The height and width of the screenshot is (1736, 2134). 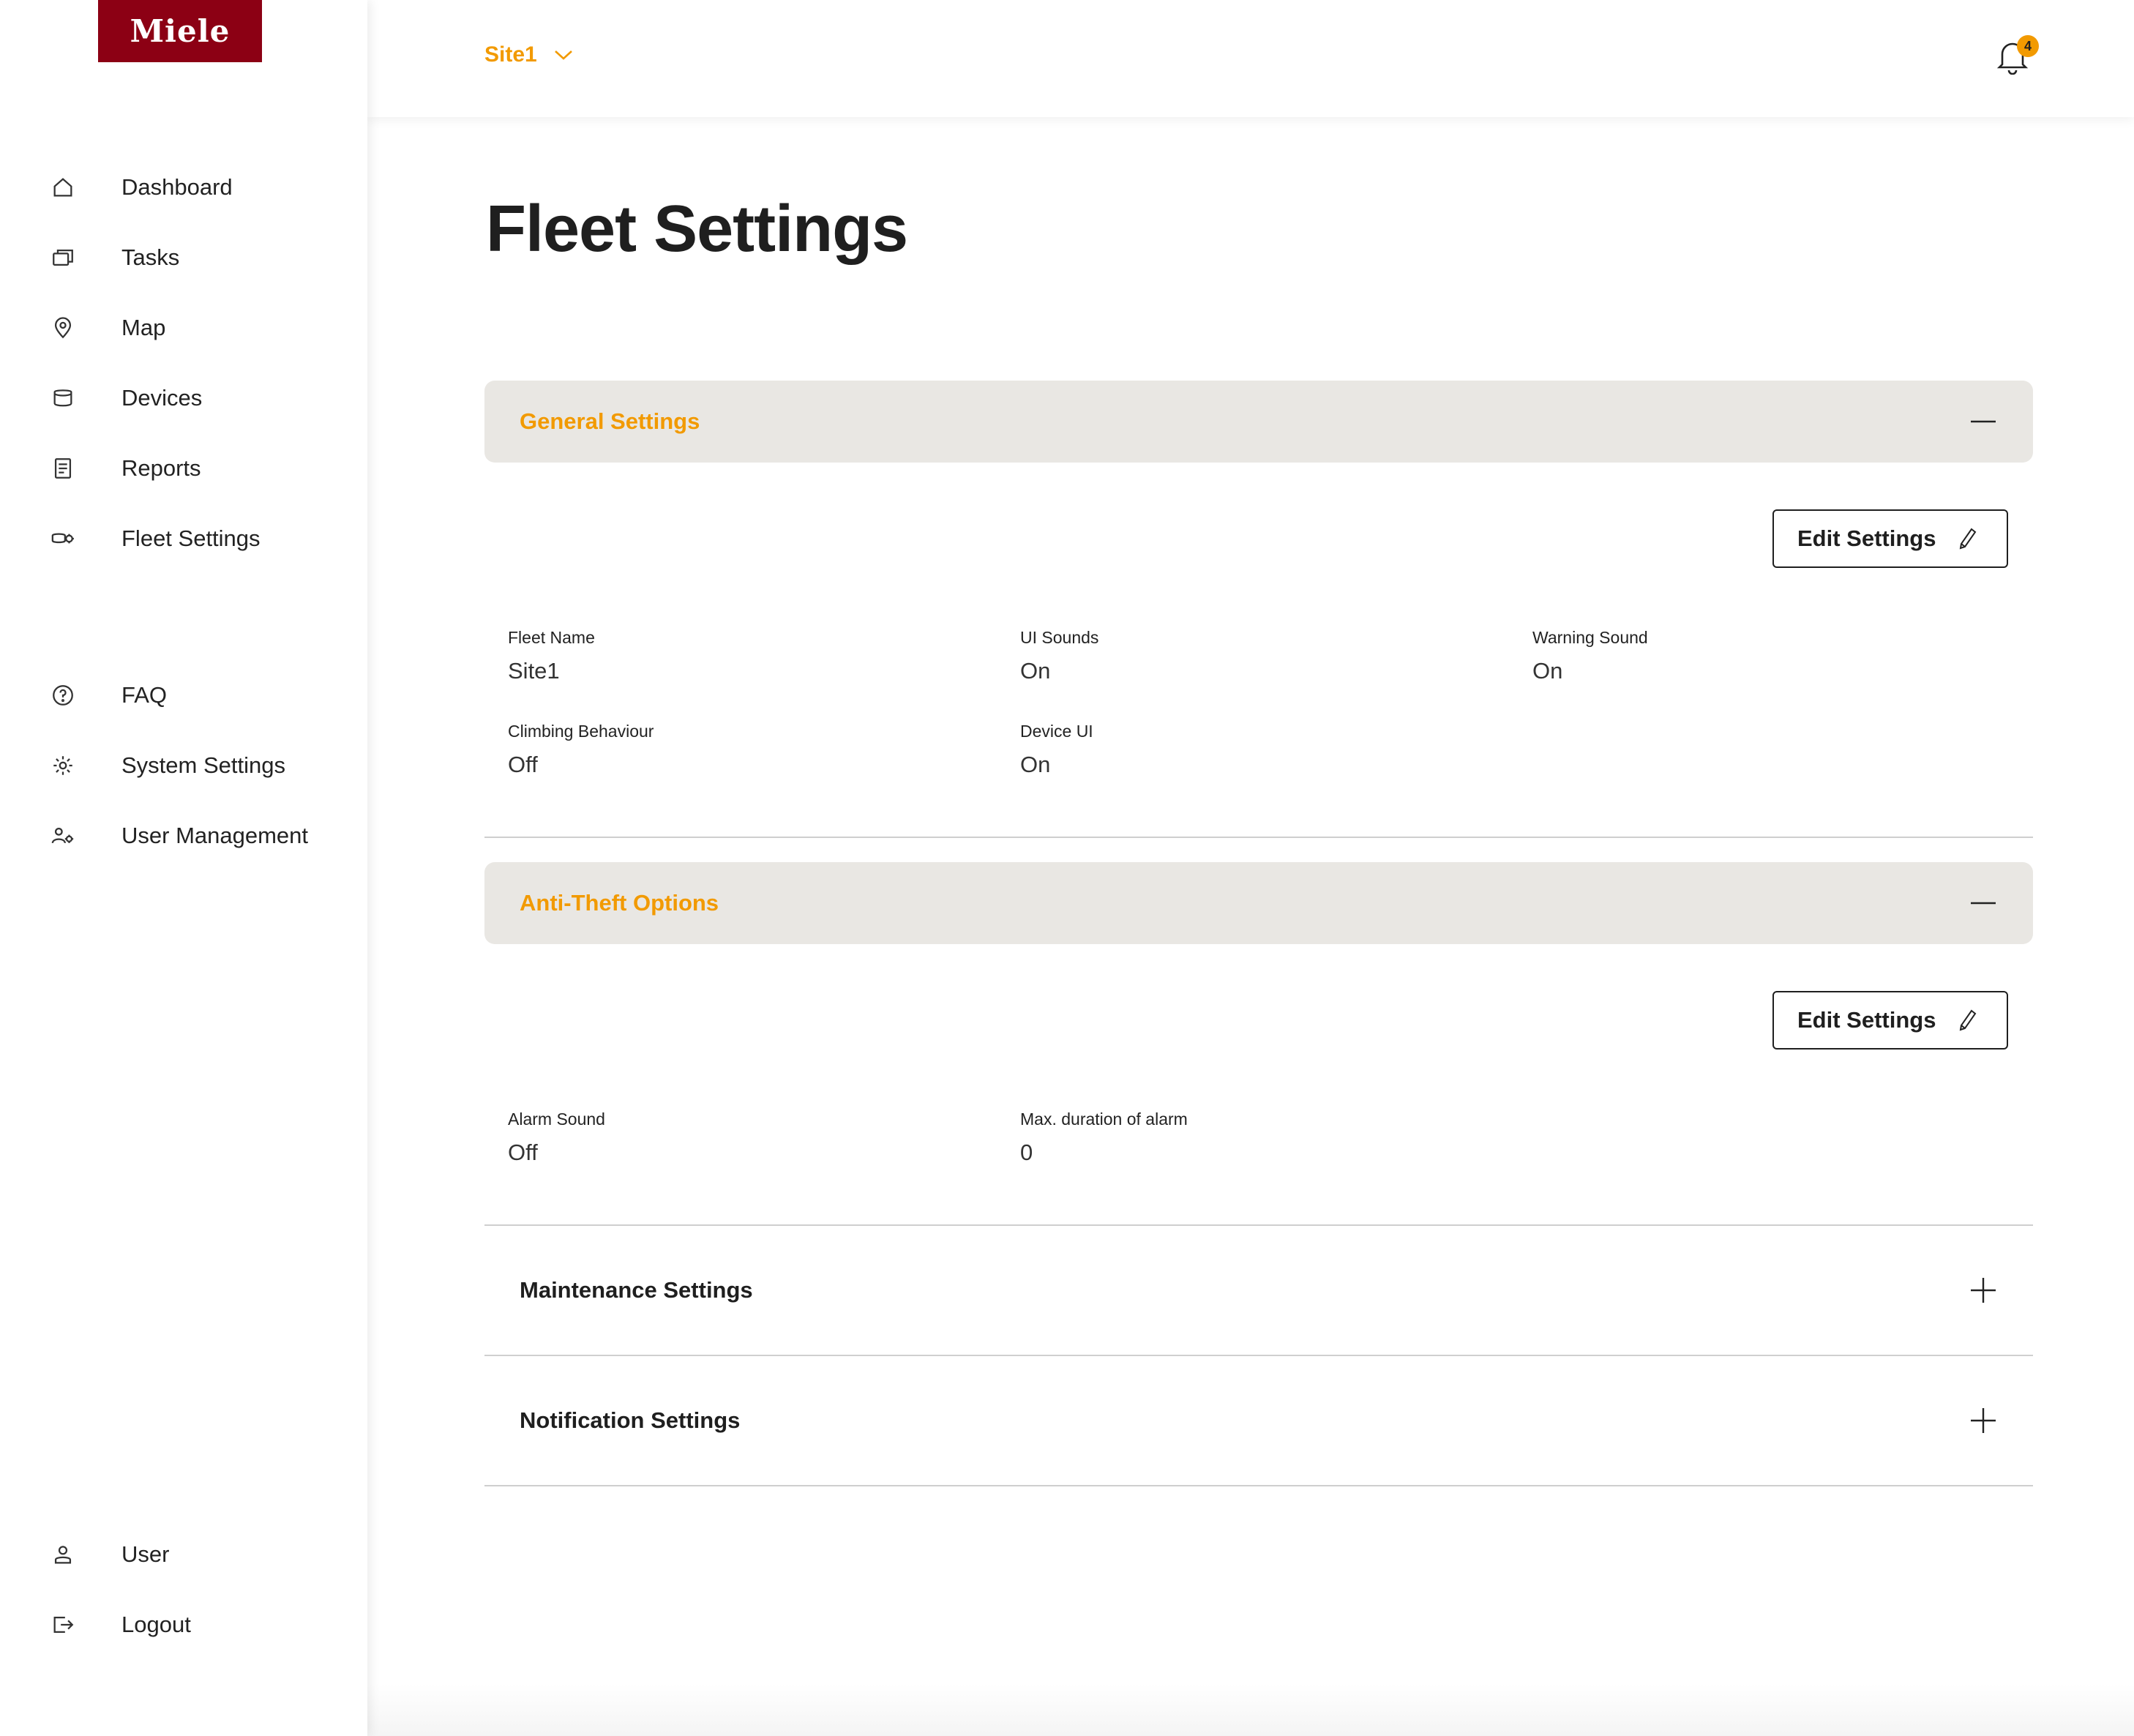 What do you see at coordinates (63, 538) in the screenshot?
I see `fleet-icon` at bounding box center [63, 538].